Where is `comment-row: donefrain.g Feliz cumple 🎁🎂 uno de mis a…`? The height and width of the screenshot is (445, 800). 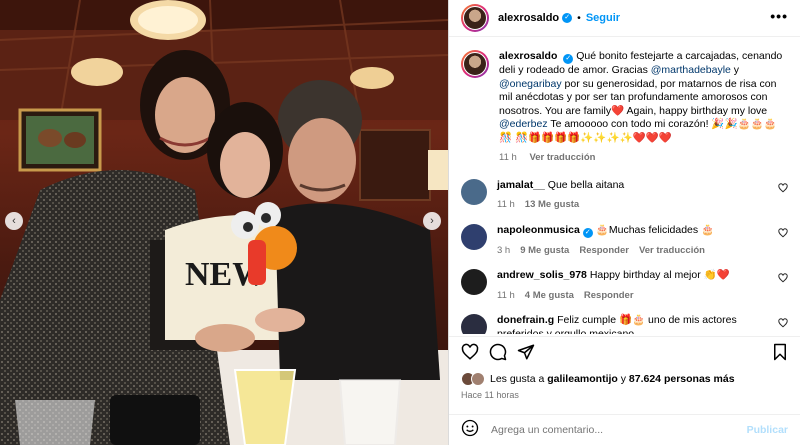
comment-row: donefrain.g Feliz cumple 🎁🎂 uno de mis a… is located at coordinates (624, 324).